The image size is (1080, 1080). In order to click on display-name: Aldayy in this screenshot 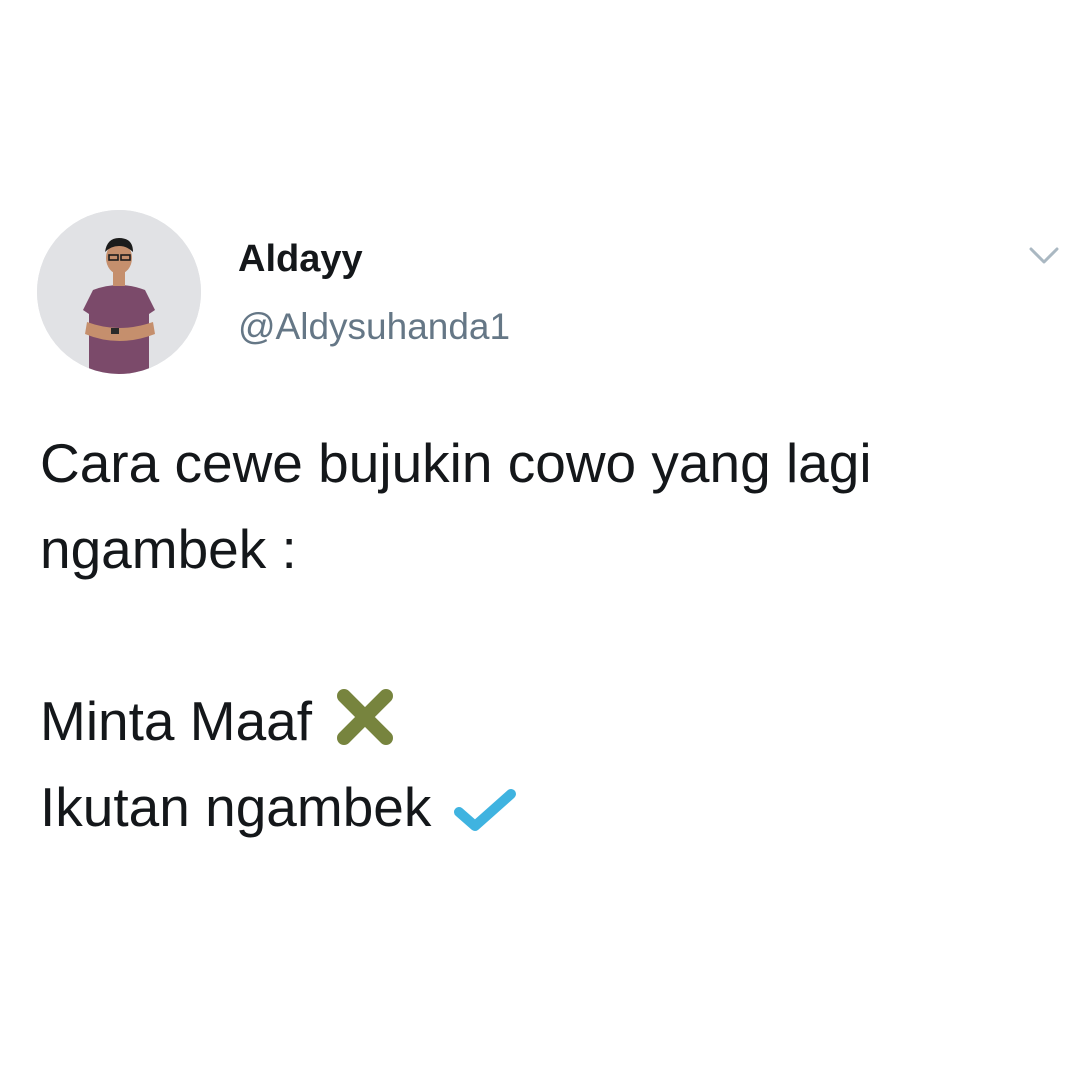, I will do `click(300, 259)`.